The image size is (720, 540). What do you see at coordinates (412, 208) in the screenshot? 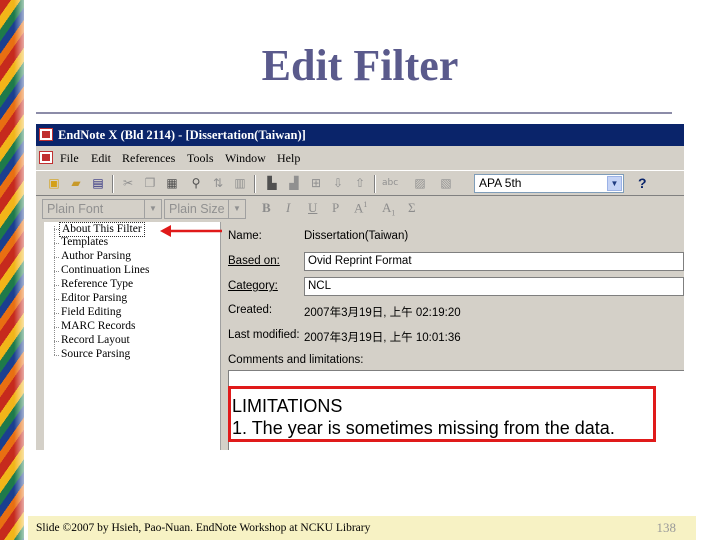
I see `symbol-button: Σ` at bounding box center [412, 208].